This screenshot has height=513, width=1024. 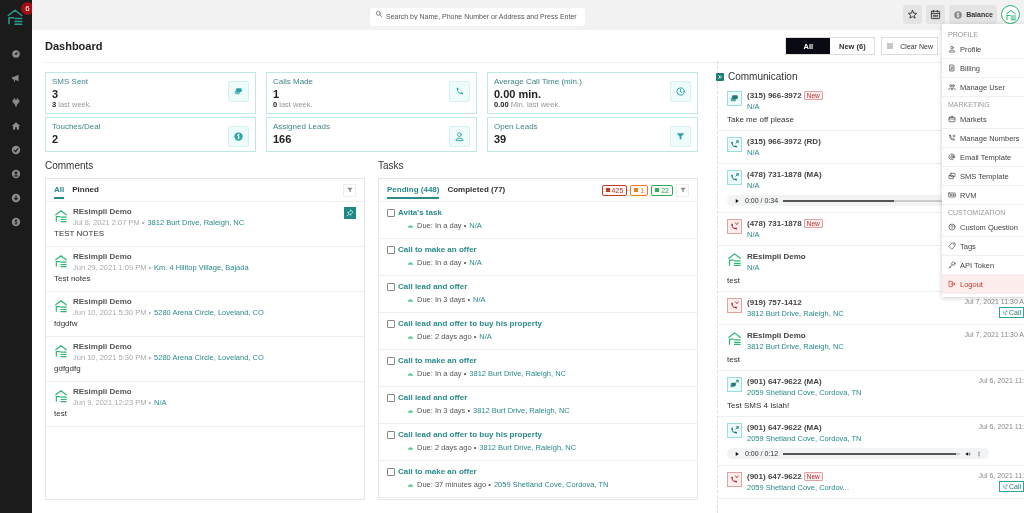 I want to click on contact-name: (901) 647-9622, so click(x=774, y=476).